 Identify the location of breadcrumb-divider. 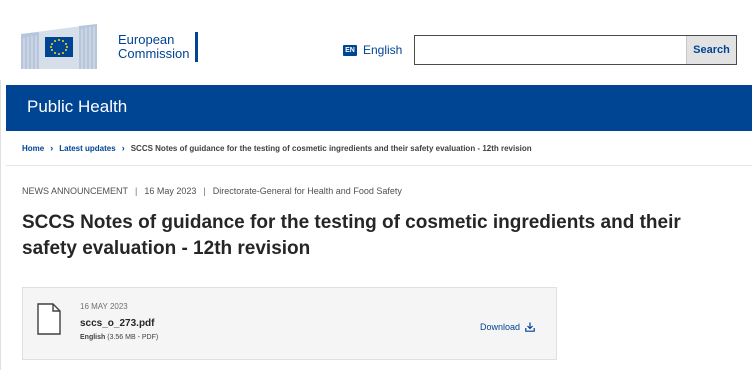
(379, 165).